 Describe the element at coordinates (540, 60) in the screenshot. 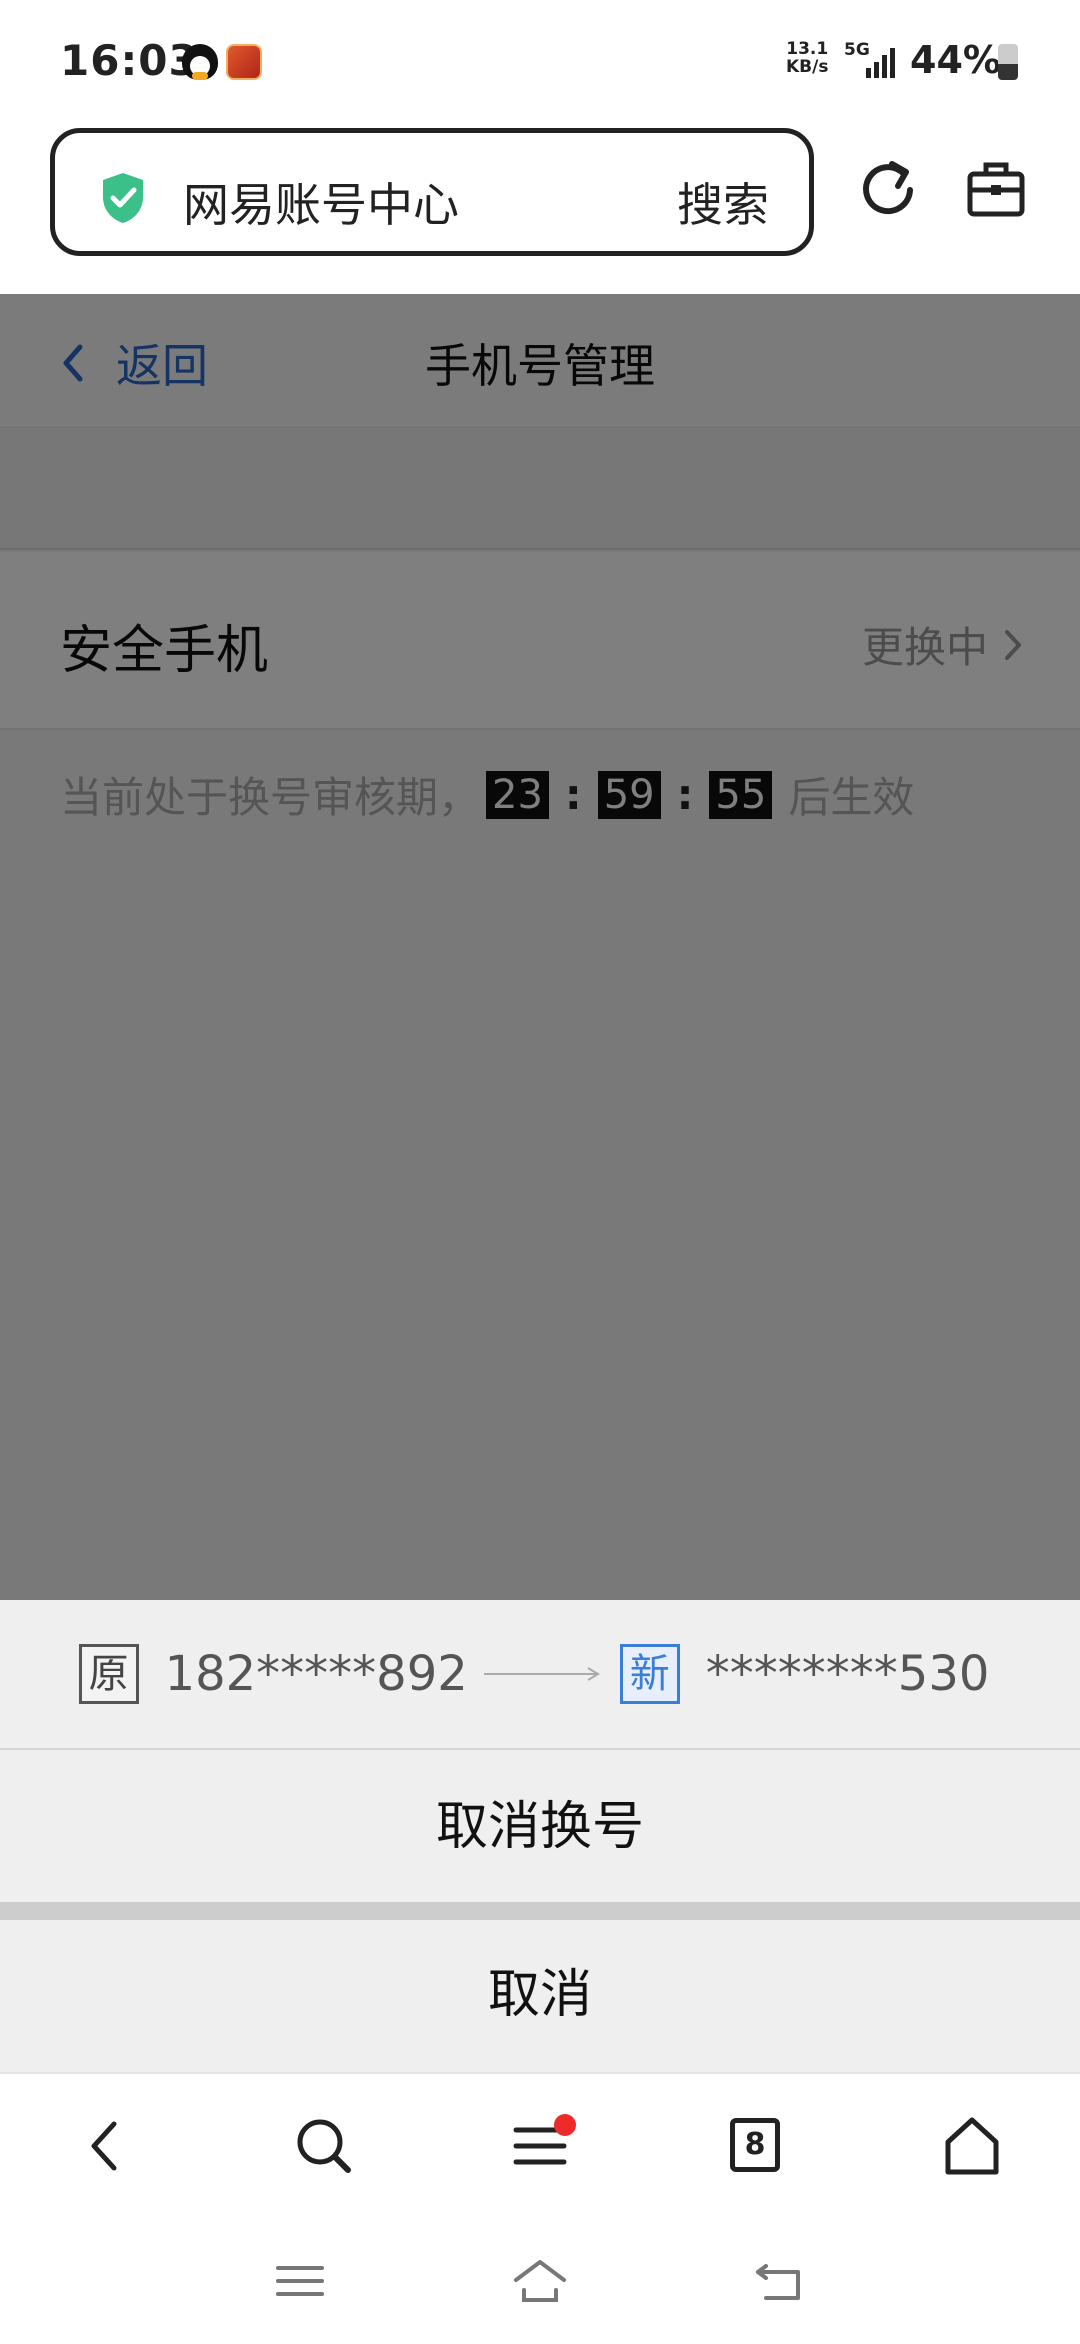

I see `status-bar: 16:03 13.1 KB/s 5G 44%` at that location.